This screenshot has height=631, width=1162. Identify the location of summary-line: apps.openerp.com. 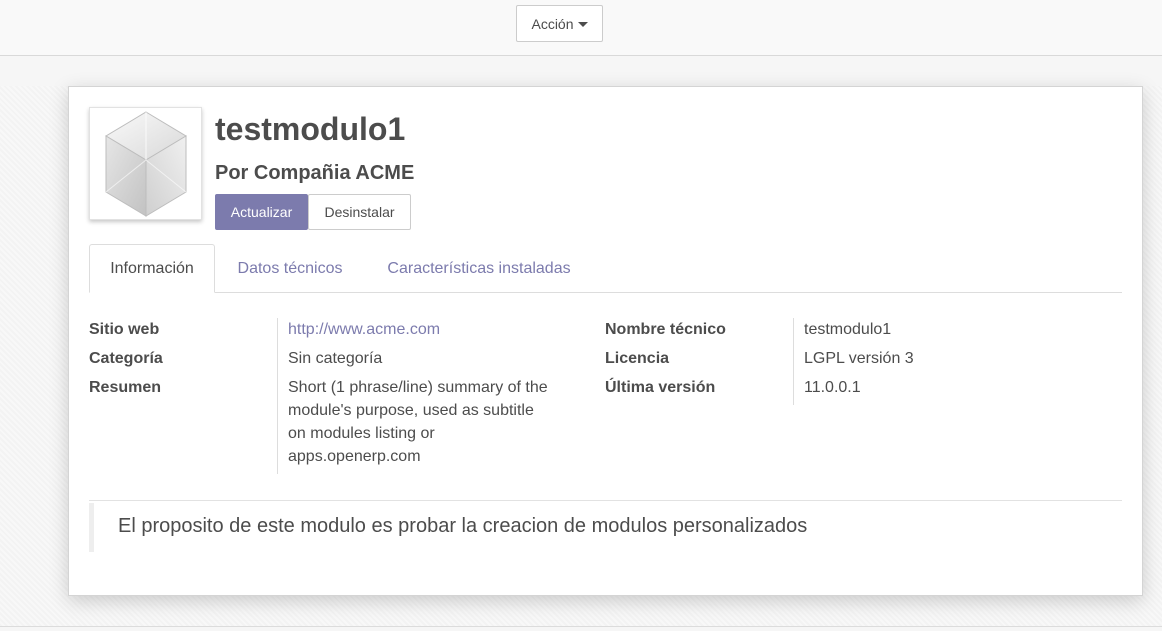
(354, 456).